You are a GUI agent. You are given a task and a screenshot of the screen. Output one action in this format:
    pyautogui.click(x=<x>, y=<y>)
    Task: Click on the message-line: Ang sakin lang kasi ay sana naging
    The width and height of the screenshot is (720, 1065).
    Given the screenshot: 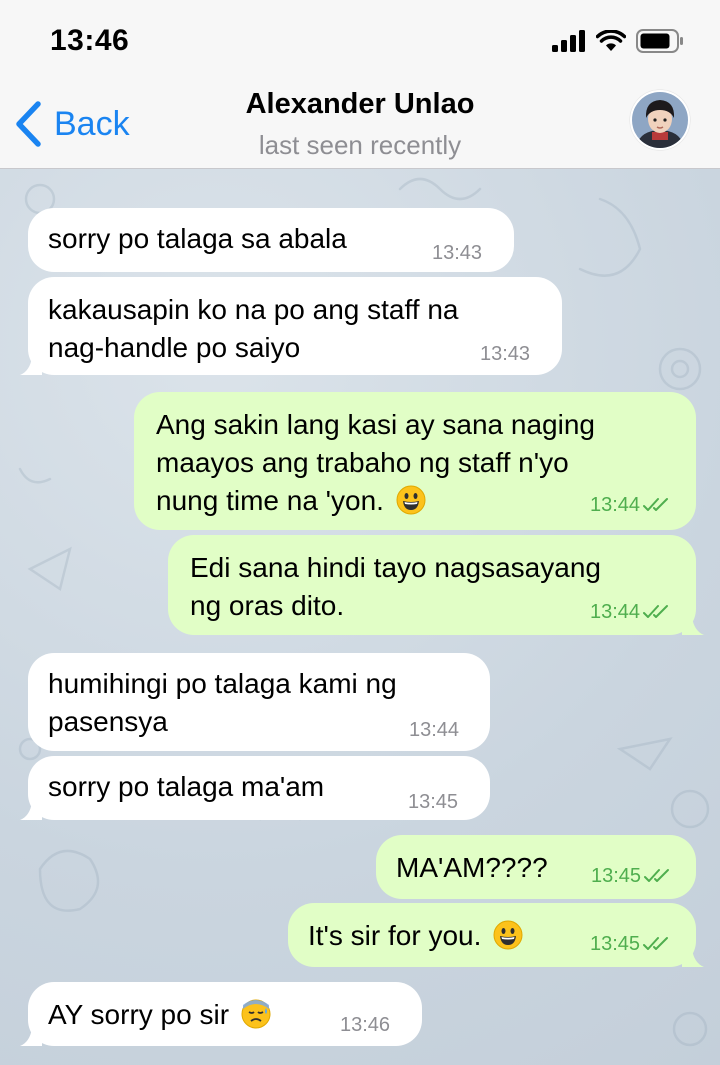 What is the action you would take?
    pyautogui.click(x=375, y=424)
    